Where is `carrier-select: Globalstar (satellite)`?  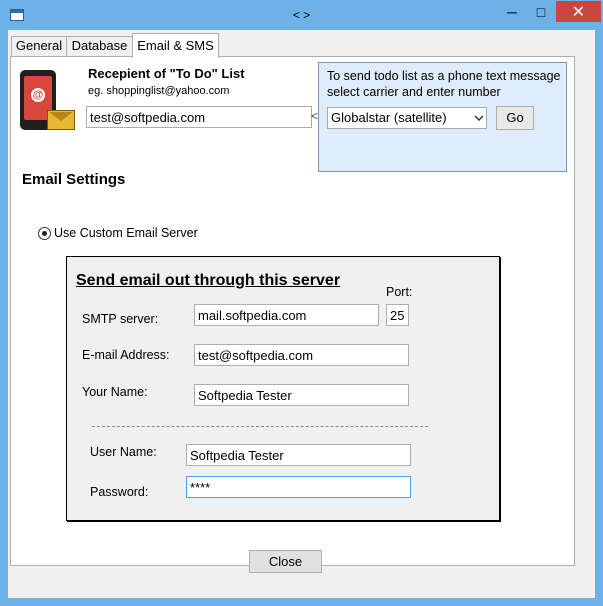
carrier-select: Globalstar (satellite) is located at coordinates (407, 118).